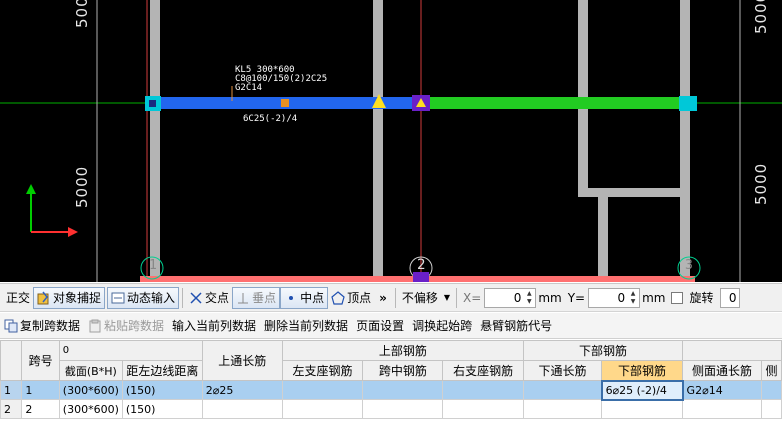  What do you see at coordinates (322, 370) in the screenshot?
I see `header-left-support: 左支座钢筋` at bounding box center [322, 370].